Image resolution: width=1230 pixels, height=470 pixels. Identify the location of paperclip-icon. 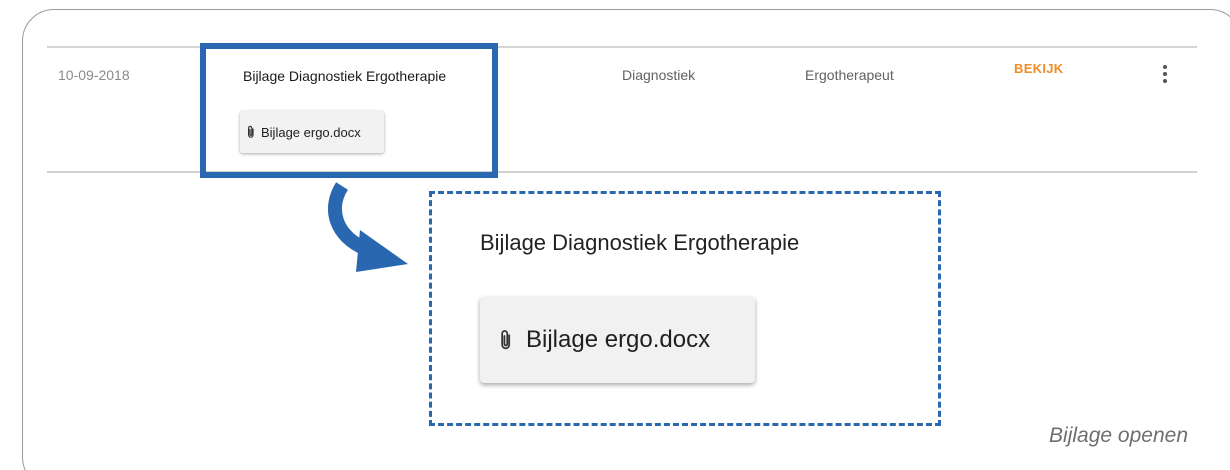
(506, 340).